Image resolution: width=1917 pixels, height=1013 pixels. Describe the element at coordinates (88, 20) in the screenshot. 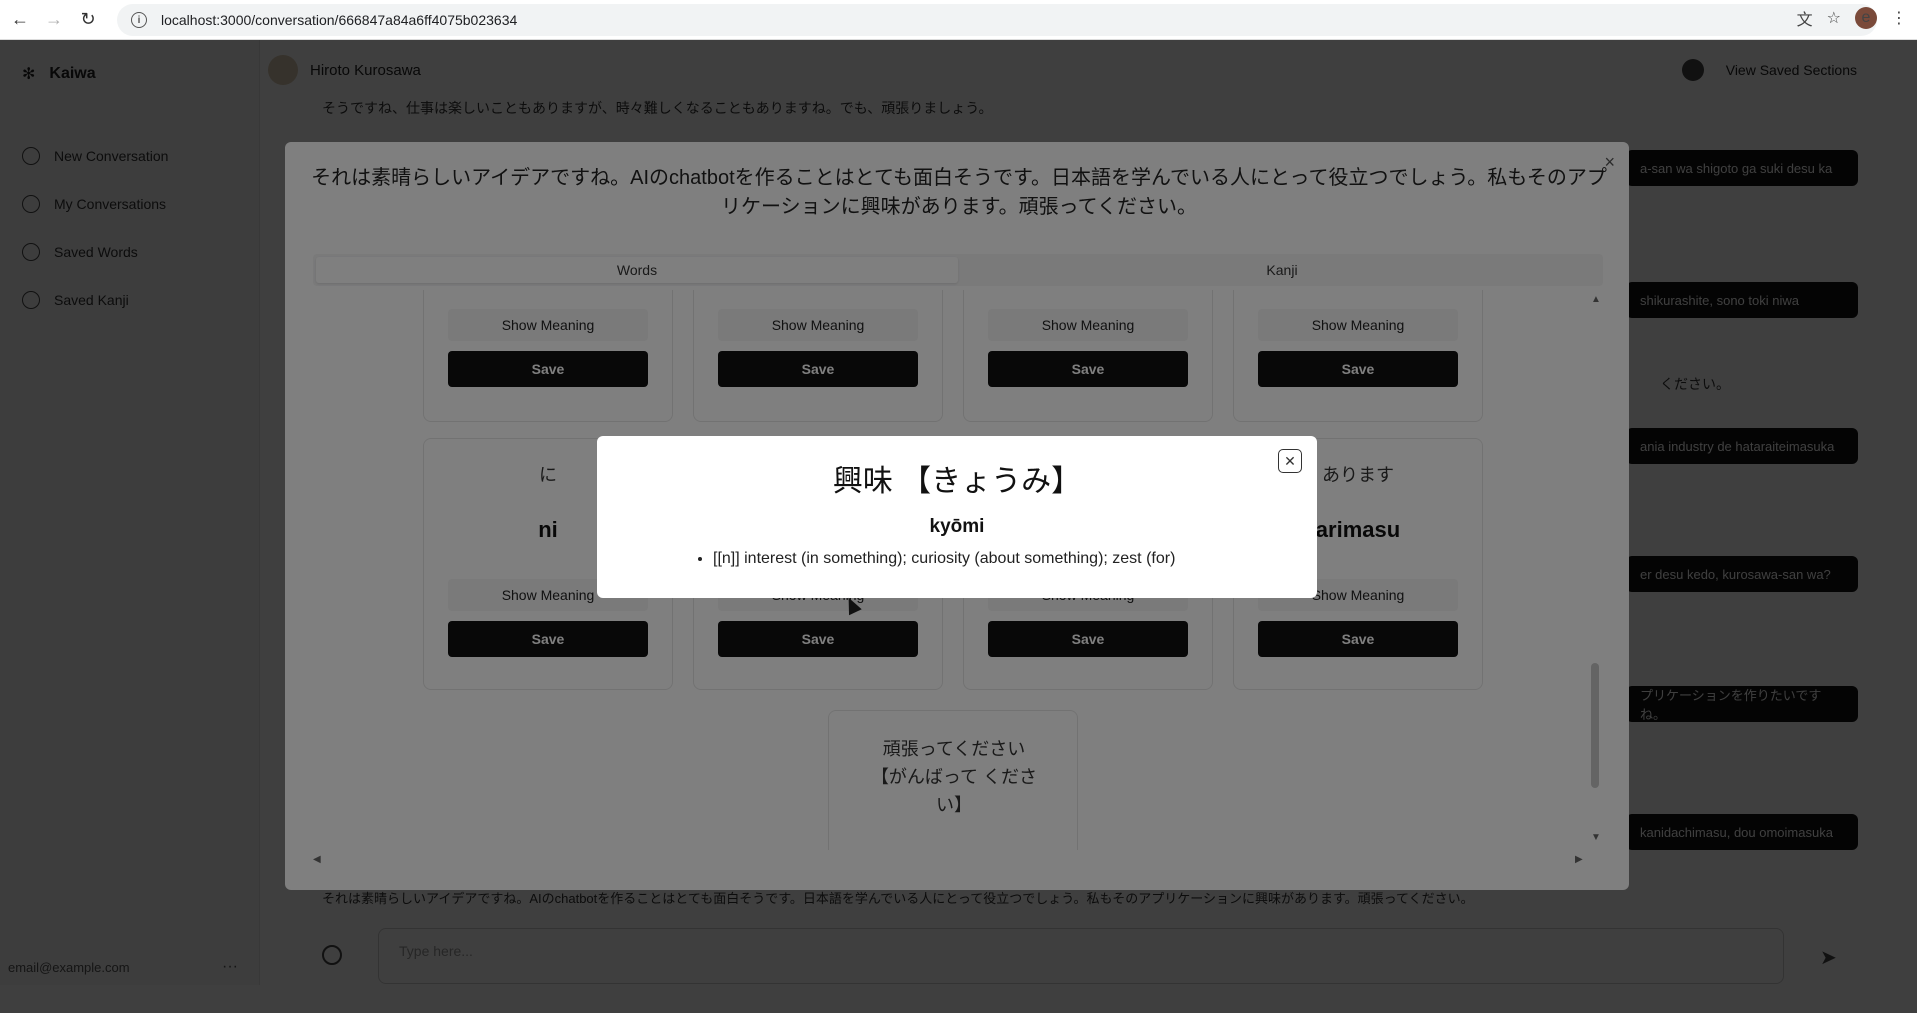

I see `reload-icon: ↻` at that location.